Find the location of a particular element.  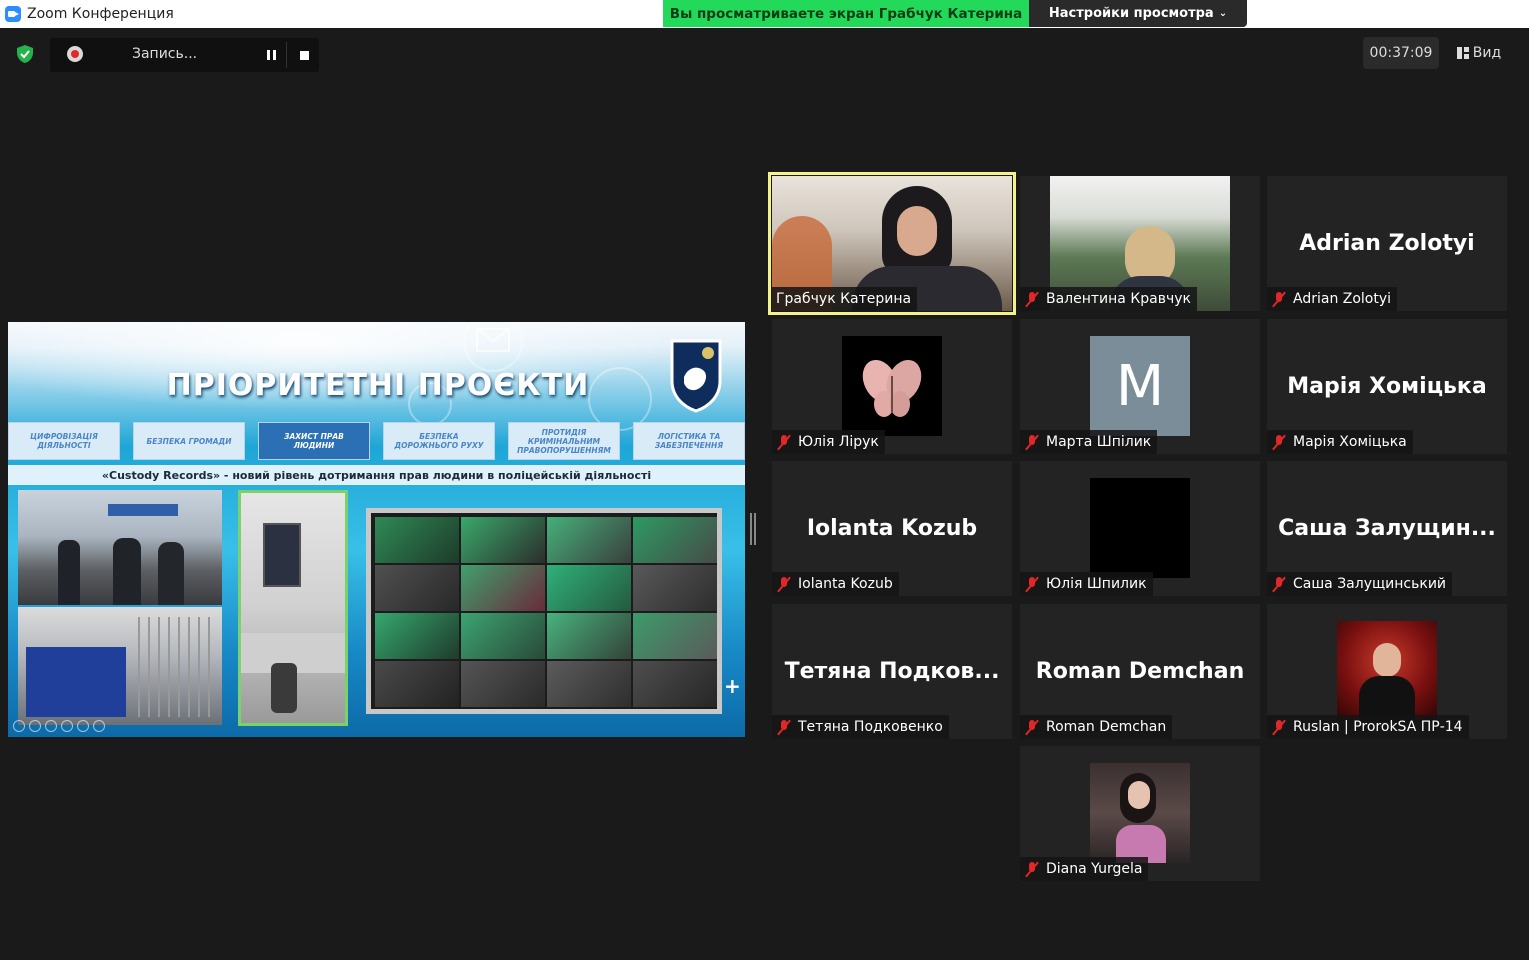

zoom-icon is located at coordinates (13, 14).